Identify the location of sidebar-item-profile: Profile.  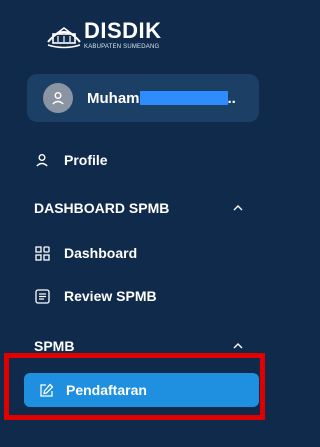
(71, 160).